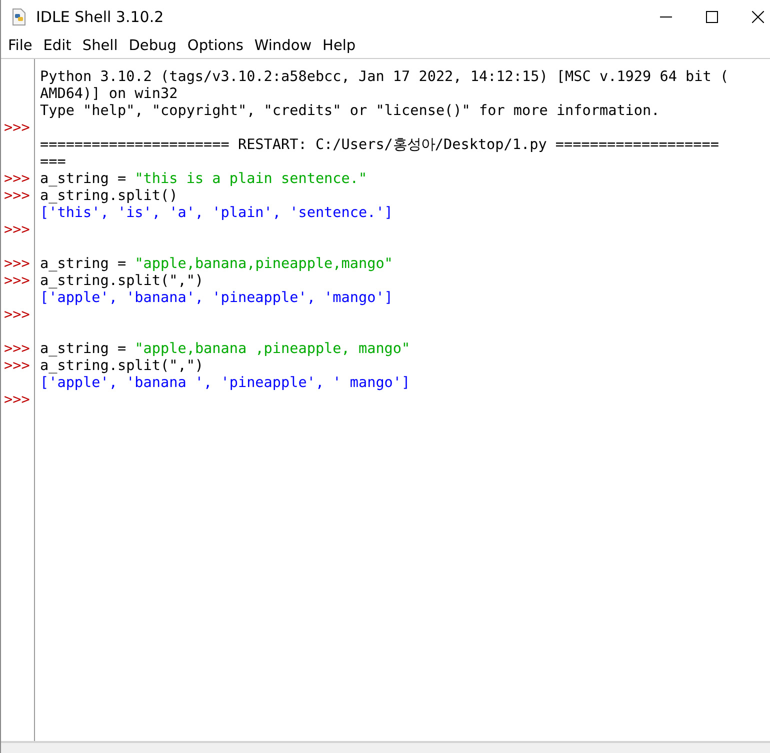 This screenshot has width=770, height=753. Describe the element at coordinates (251, 179) in the screenshot. I see `string-literal: "this is a plain sentence."` at that location.